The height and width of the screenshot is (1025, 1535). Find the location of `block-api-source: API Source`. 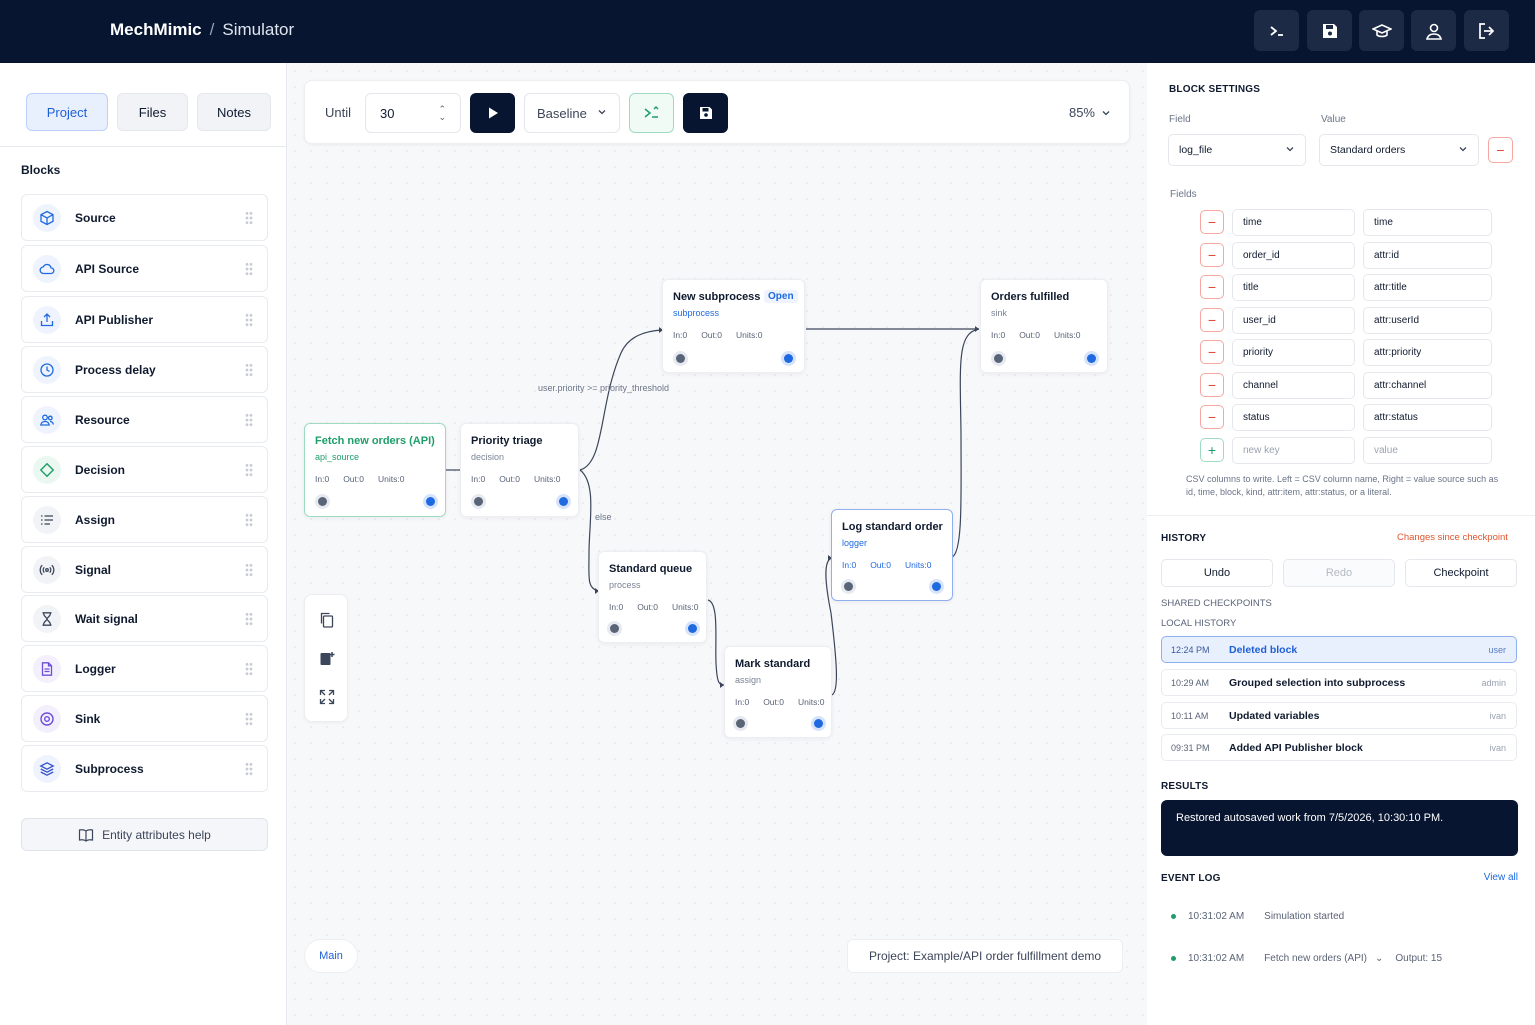

block-api-source: API Source is located at coordinates (144, 268).